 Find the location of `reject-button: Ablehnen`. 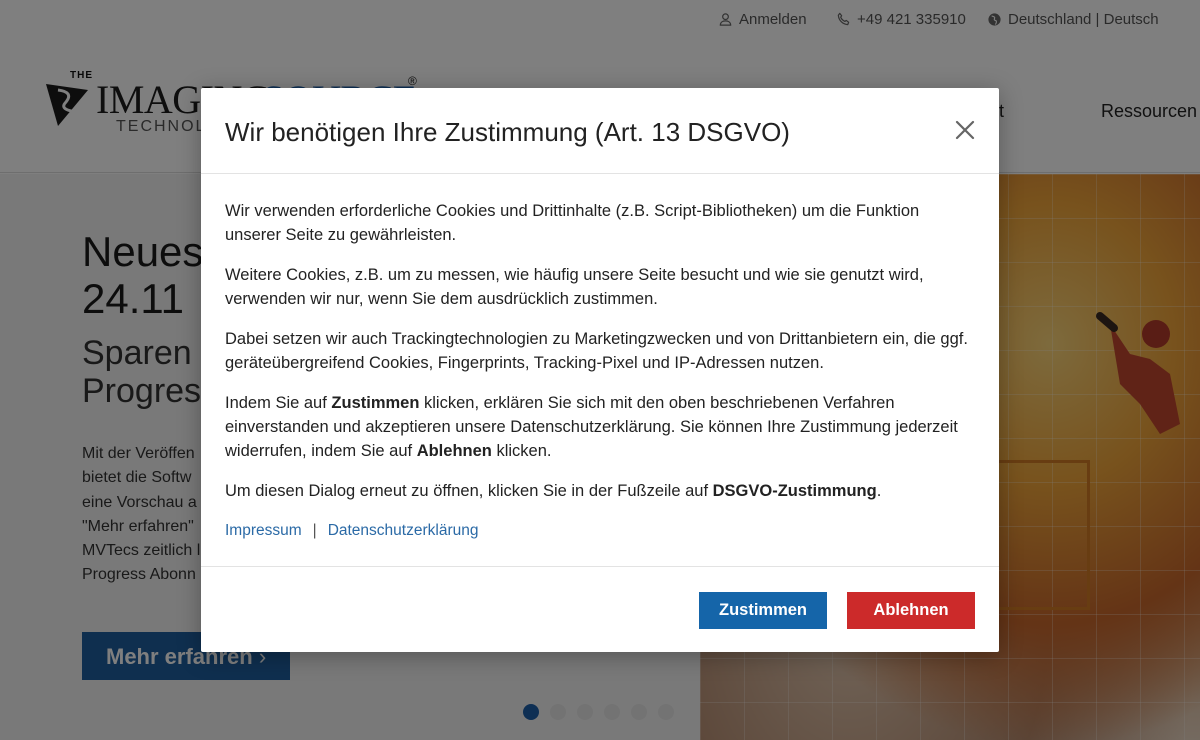

reject-button: Ablehnen is located at coordinates (911, 610).